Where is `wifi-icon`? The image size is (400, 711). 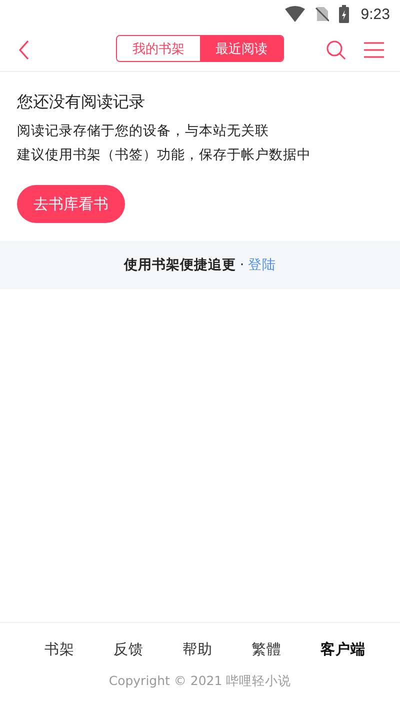 wifi-icon is located at coordinates (294, 14).